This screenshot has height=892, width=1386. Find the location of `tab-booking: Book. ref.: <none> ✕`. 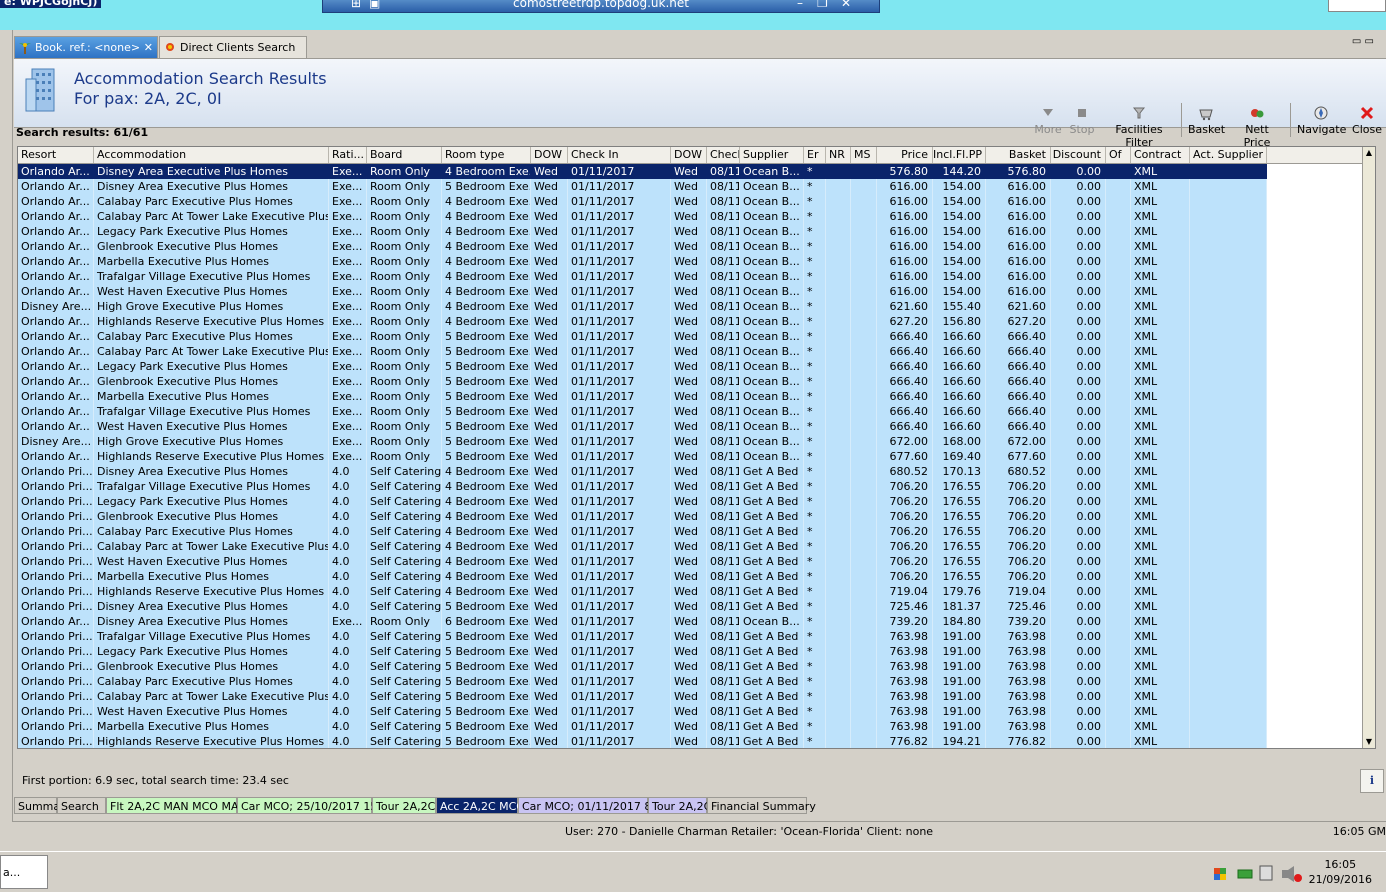

tab-booking: Book. ref.: <none> ✕ is located at coordinates (86, 47).